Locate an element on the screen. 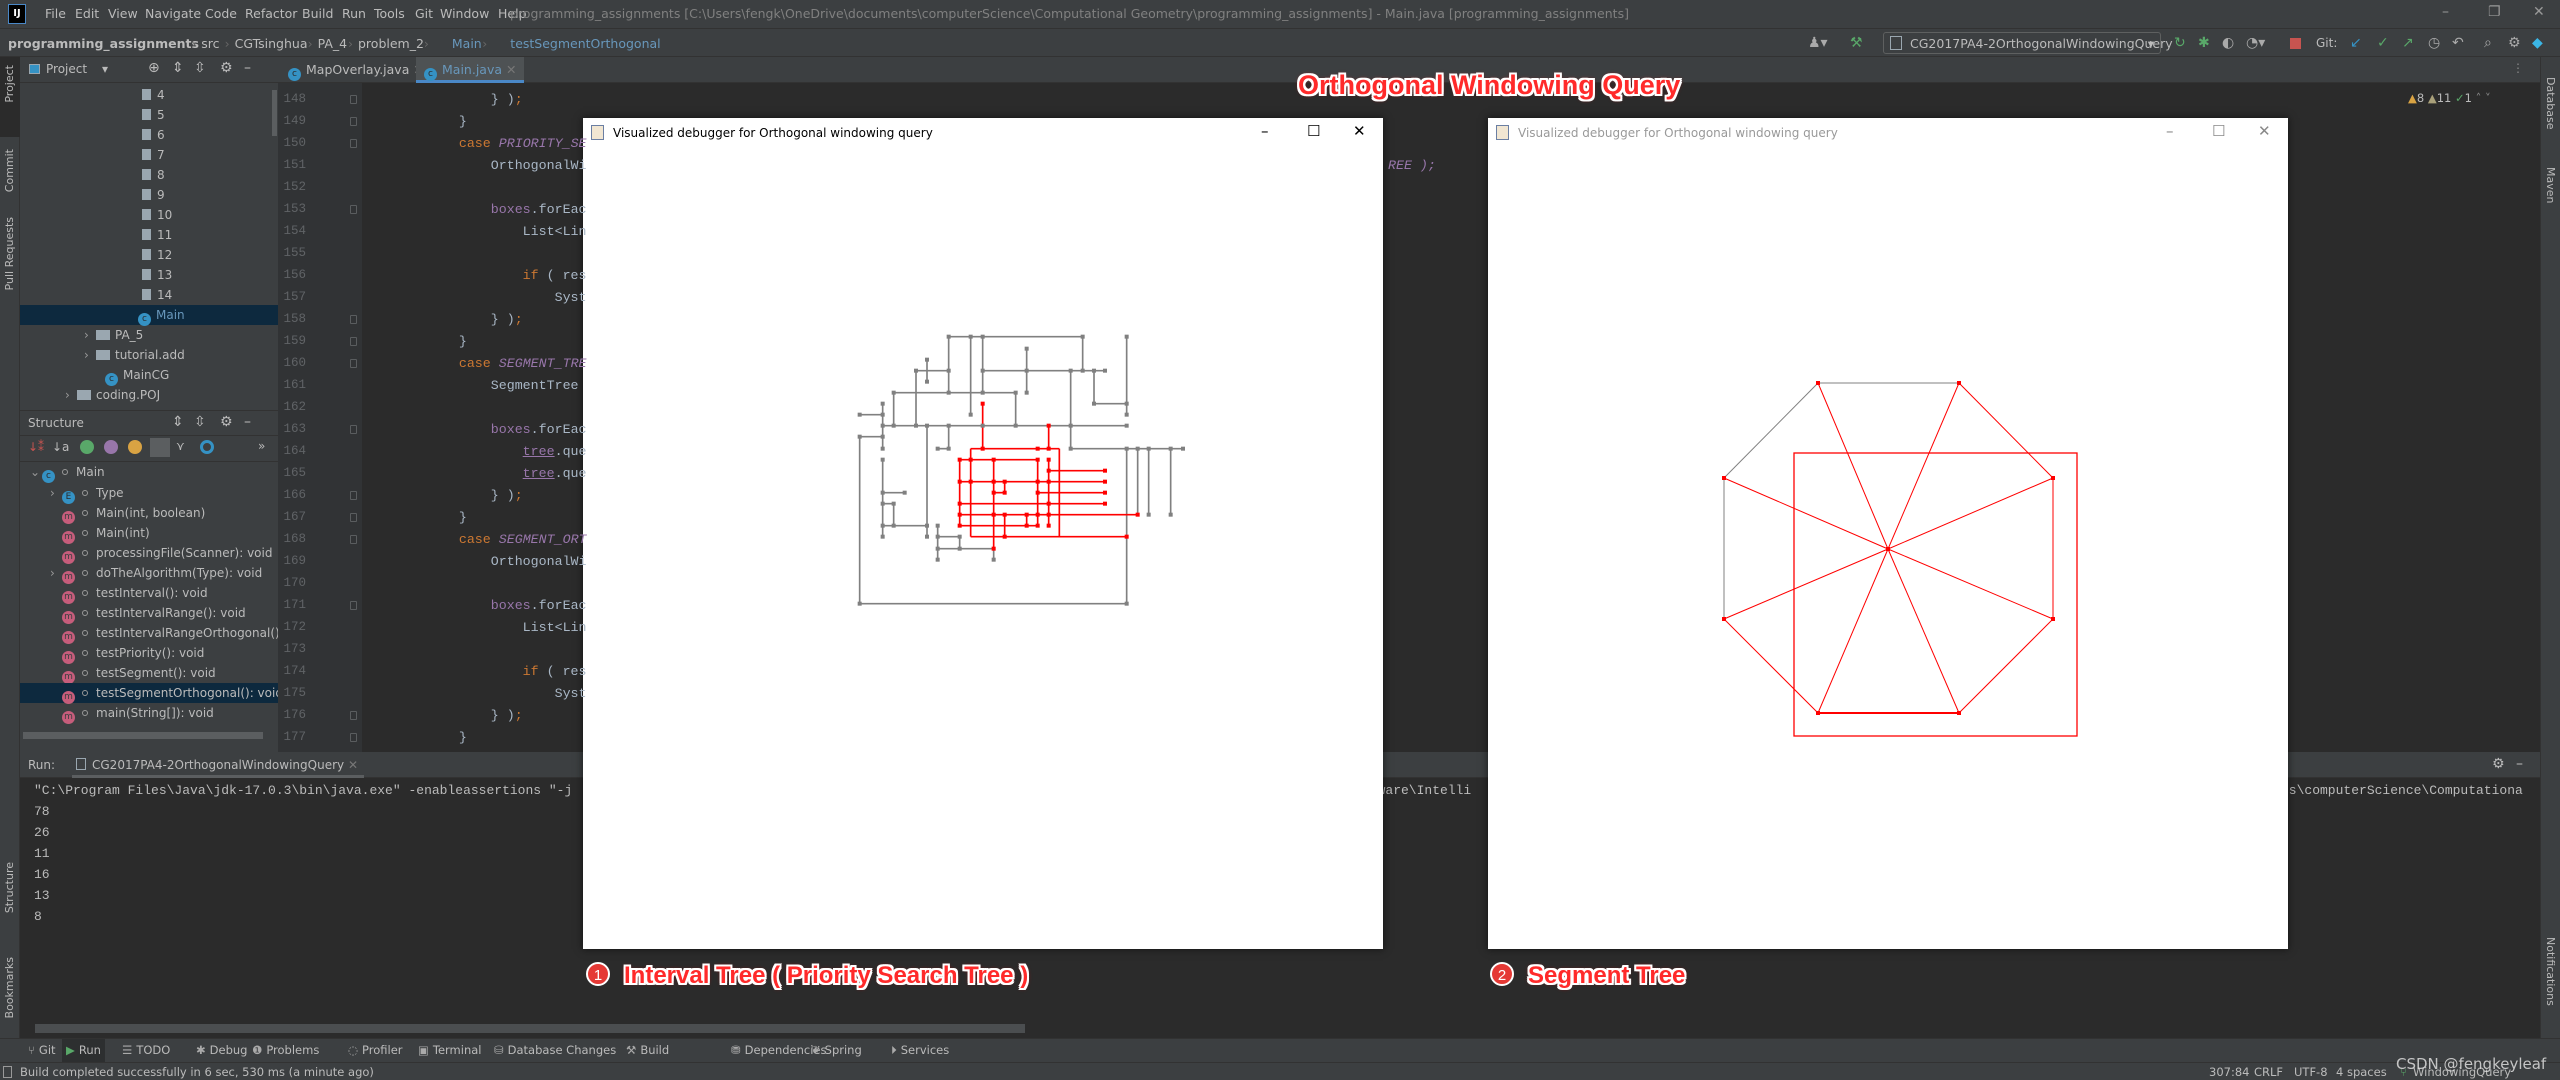 The height and width of the screenshot is (1080, 2560). user-icon: ♟▾ is located at coordinates (1818, 43).